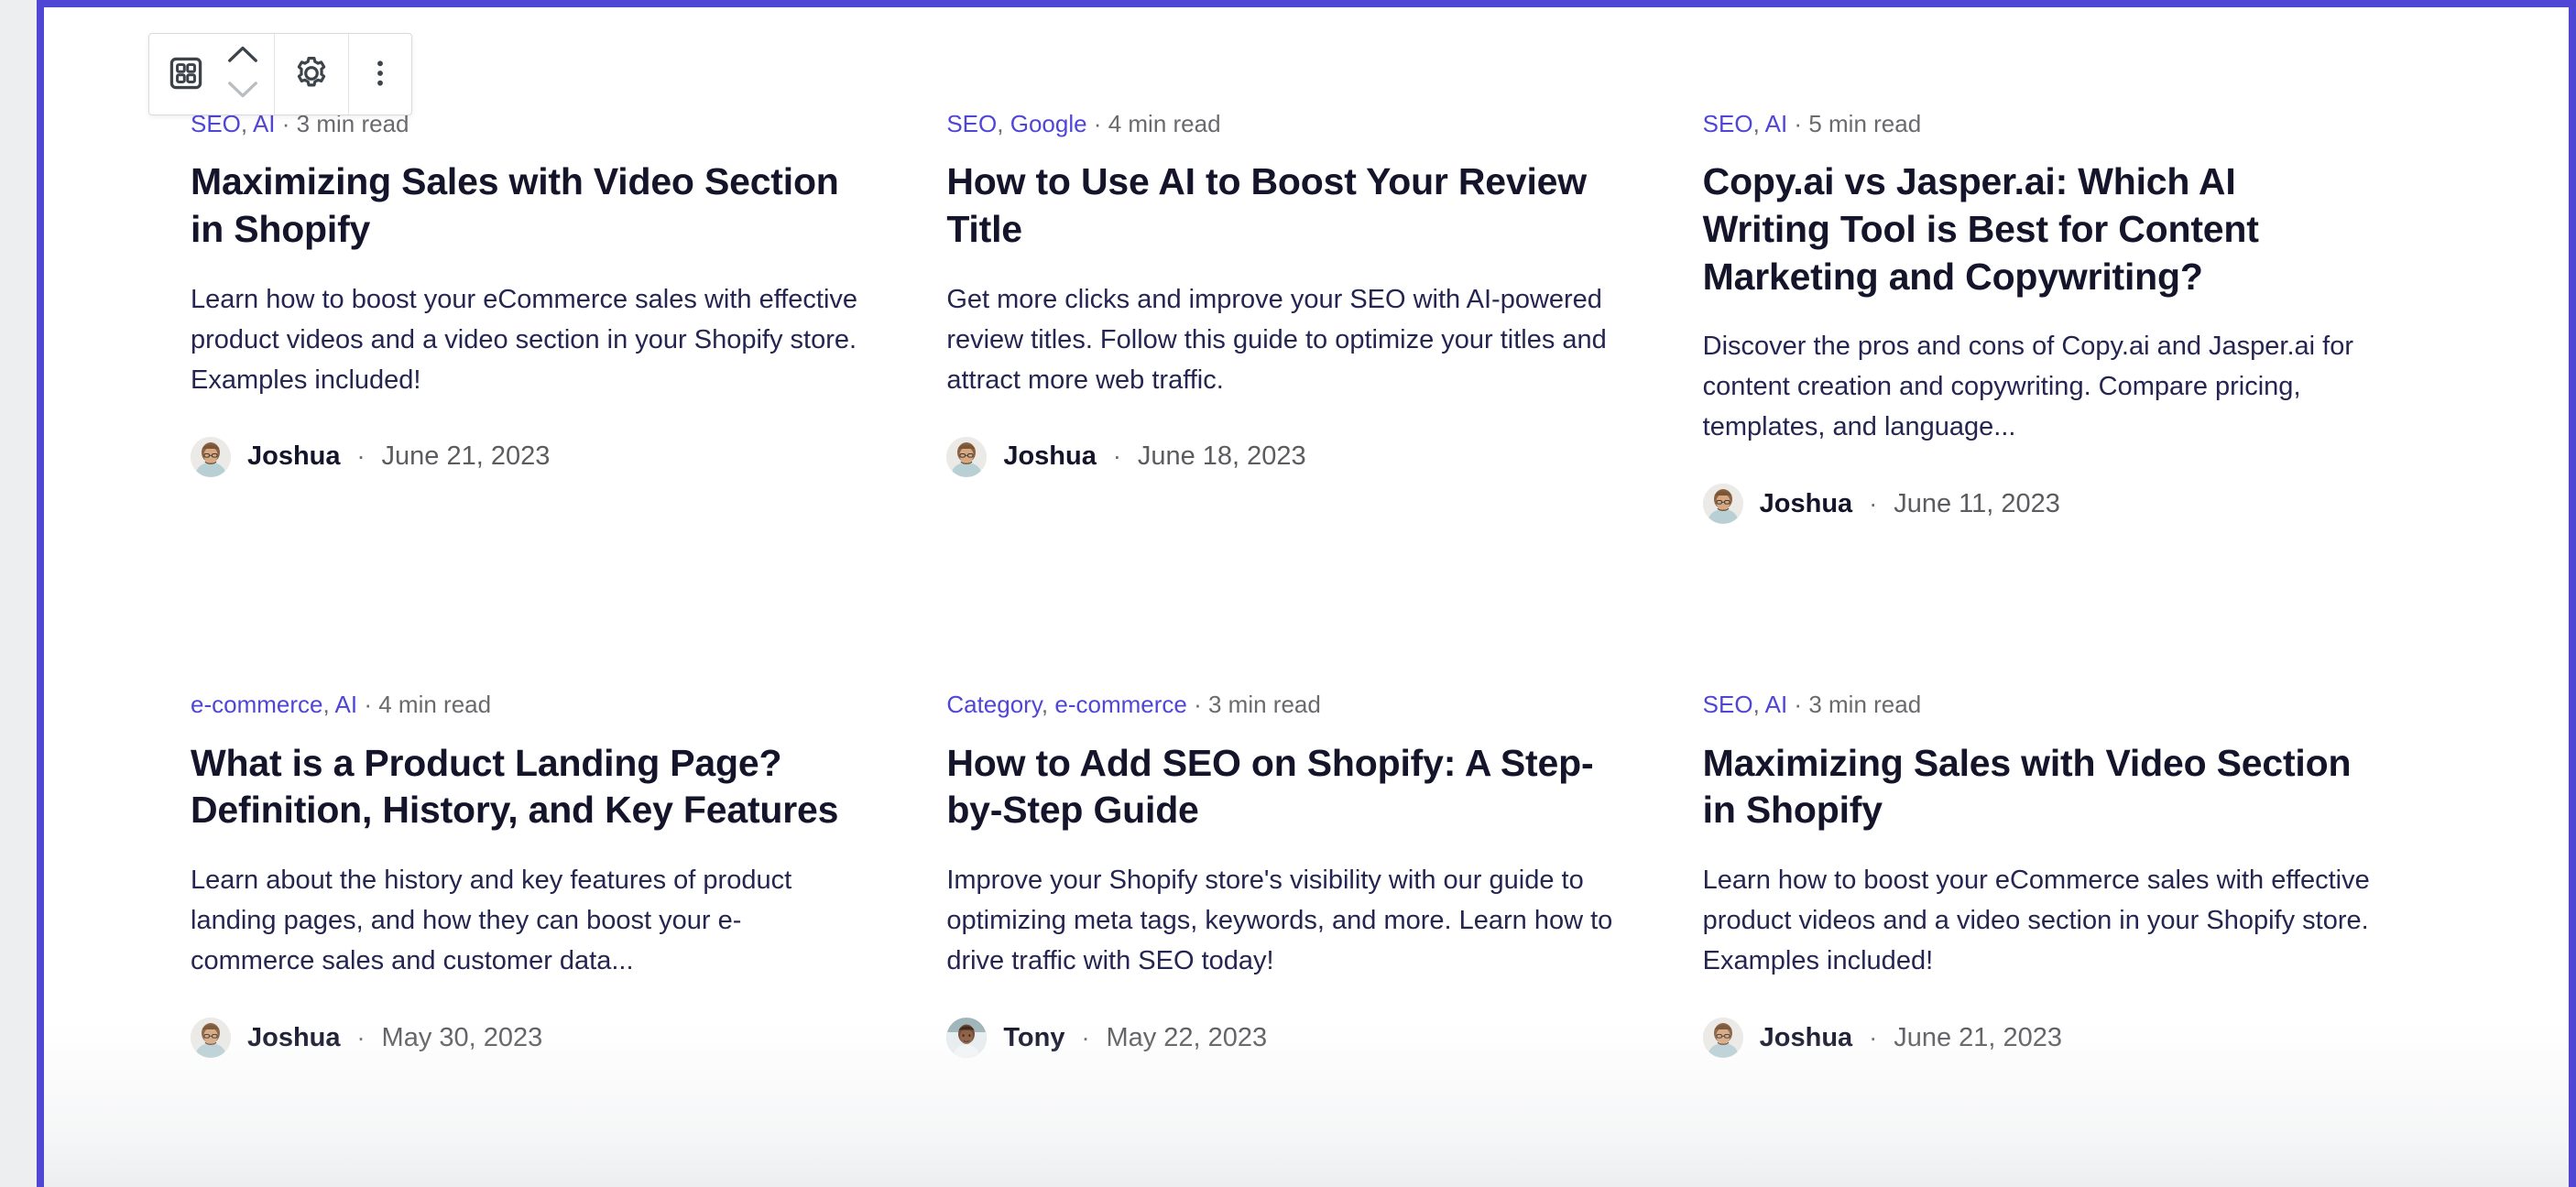 The height and width of the screenshot is (1187, 2576). What do you see at coordinates (462, 1037) in the screenshot?
I see `post-date: May 30, 2023` at bounding box center [462, 1037].